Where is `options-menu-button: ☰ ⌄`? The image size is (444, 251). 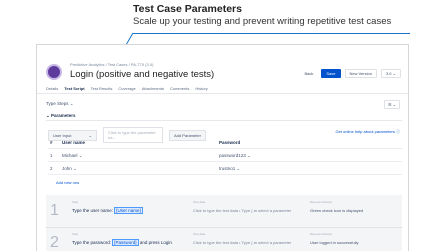 options-menu-button: ☰ ⌄ is located at coordinates (391, 104).